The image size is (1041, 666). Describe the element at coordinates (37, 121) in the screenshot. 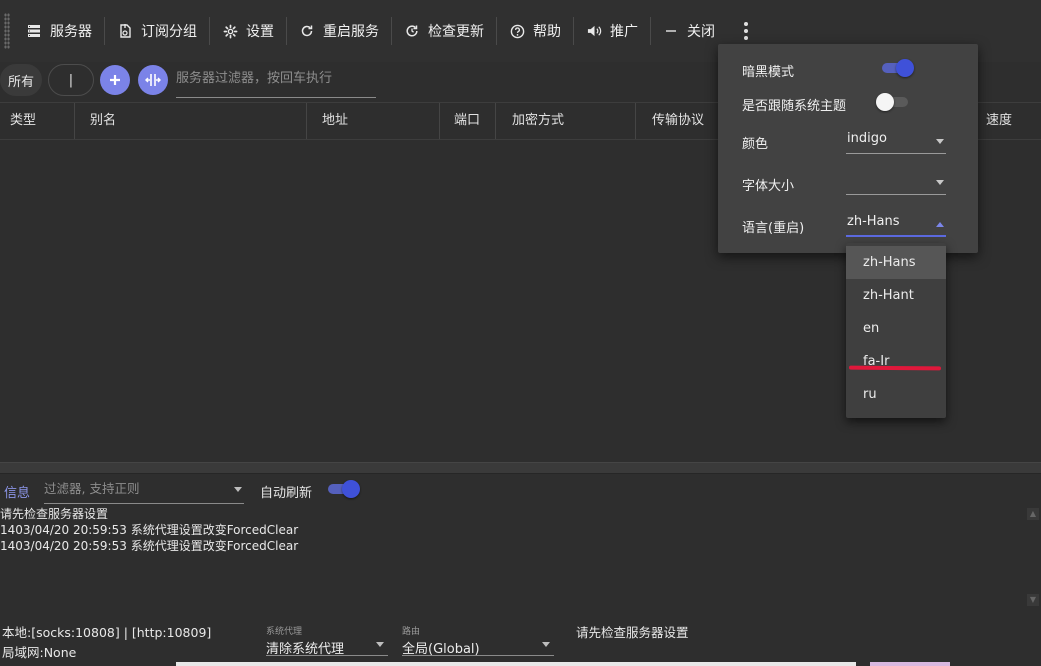

I see `column-header-type: 类型` at that location.